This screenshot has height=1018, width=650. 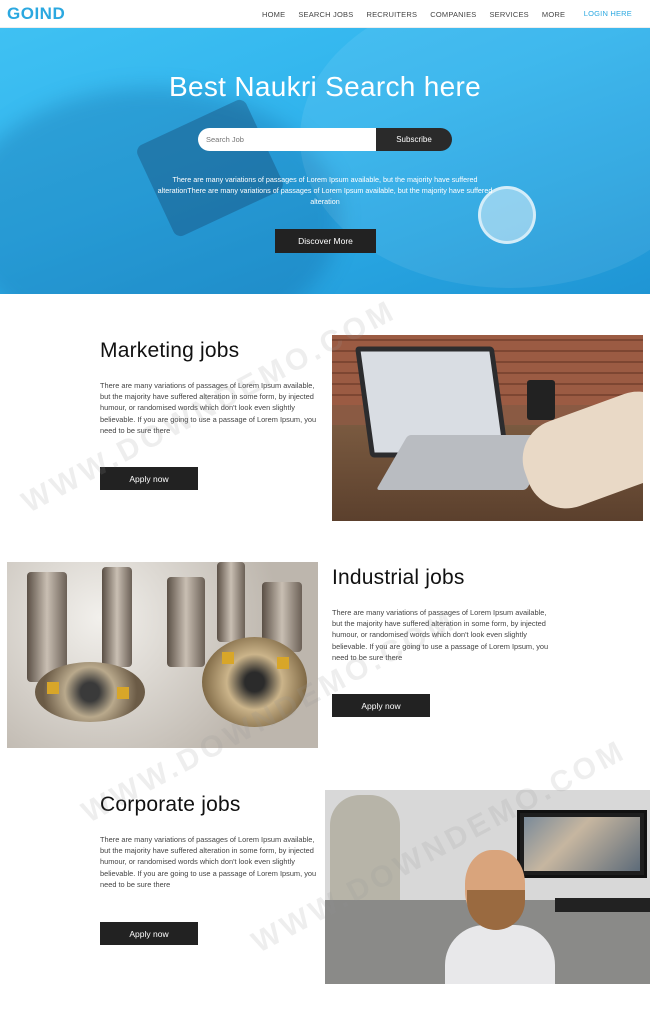 I want to click on marketing-apply-button: Apply now, so click(x=149, y=478).